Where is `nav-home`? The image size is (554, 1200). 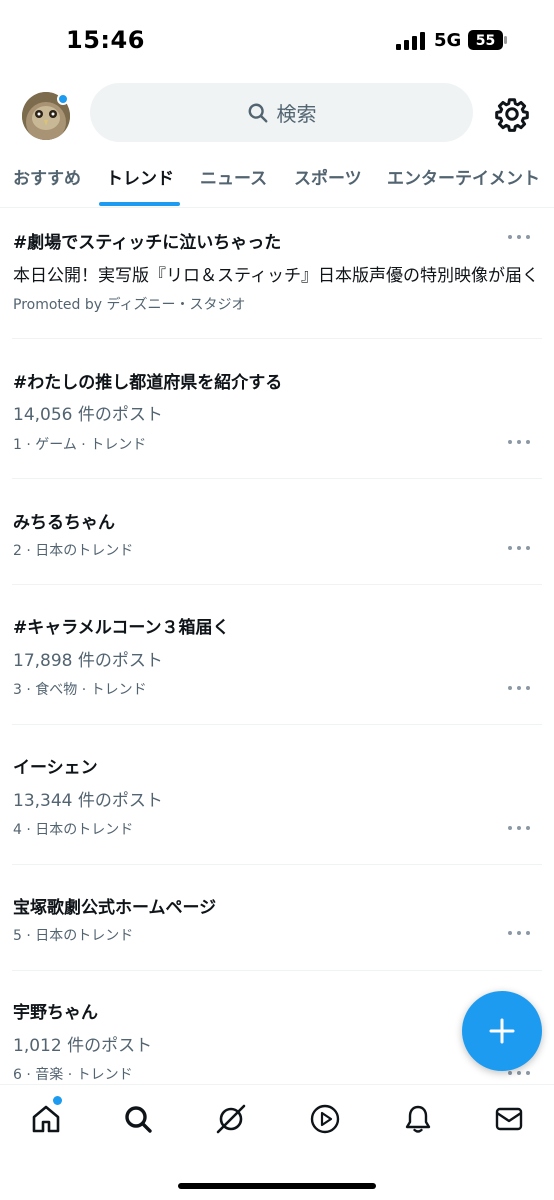
nav-home is located at coordinates (46, 1119).